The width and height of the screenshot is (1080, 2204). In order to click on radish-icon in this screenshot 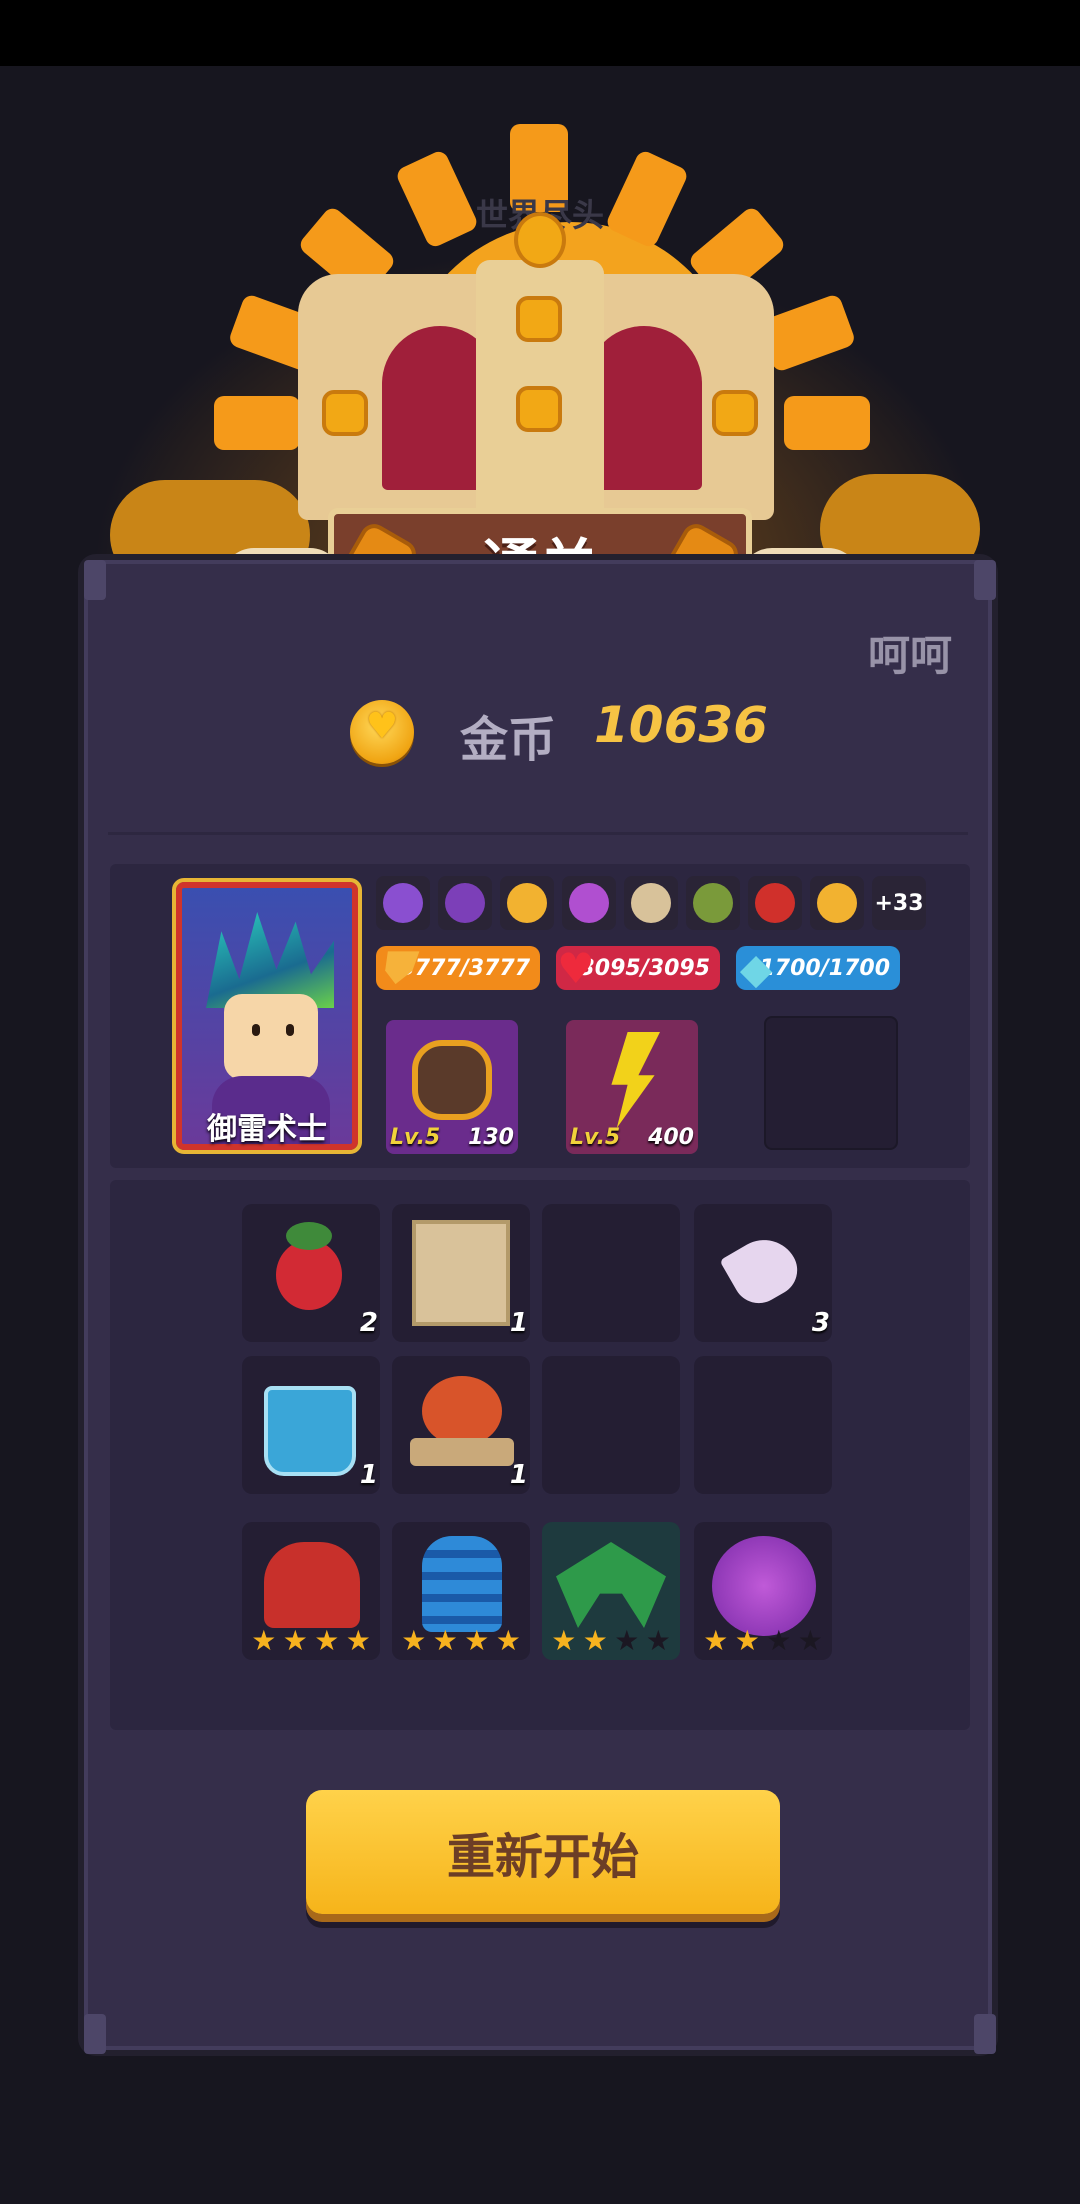, I will do `click(309, 1275)`.